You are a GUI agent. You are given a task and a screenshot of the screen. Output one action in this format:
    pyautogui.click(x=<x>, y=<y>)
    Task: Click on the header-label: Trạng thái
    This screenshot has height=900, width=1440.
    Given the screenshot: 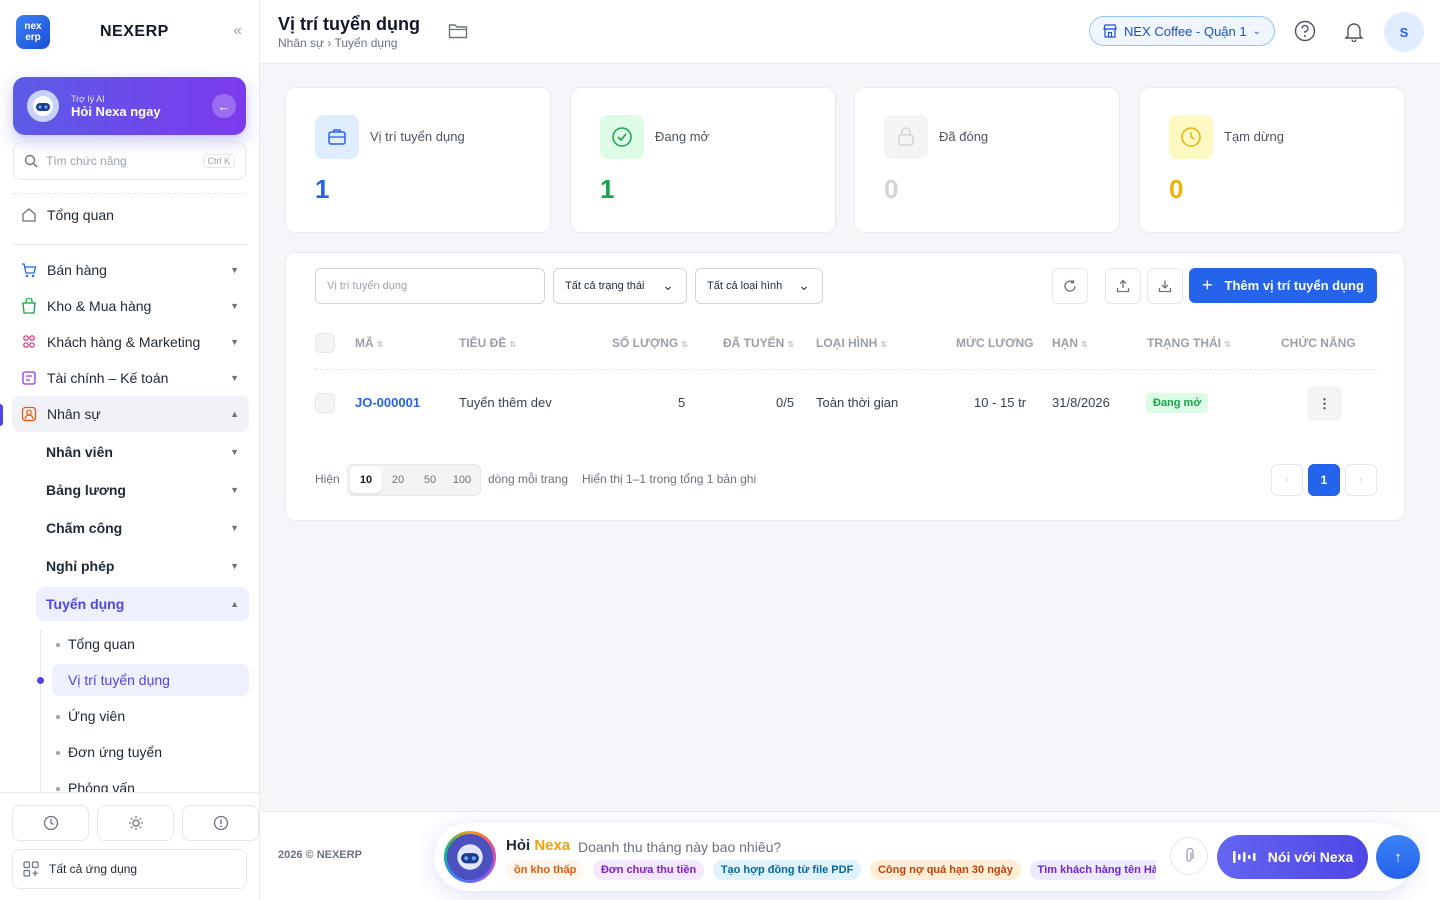 What is the action you would take?
    pyautogui.click(x=1184, y=343)
    